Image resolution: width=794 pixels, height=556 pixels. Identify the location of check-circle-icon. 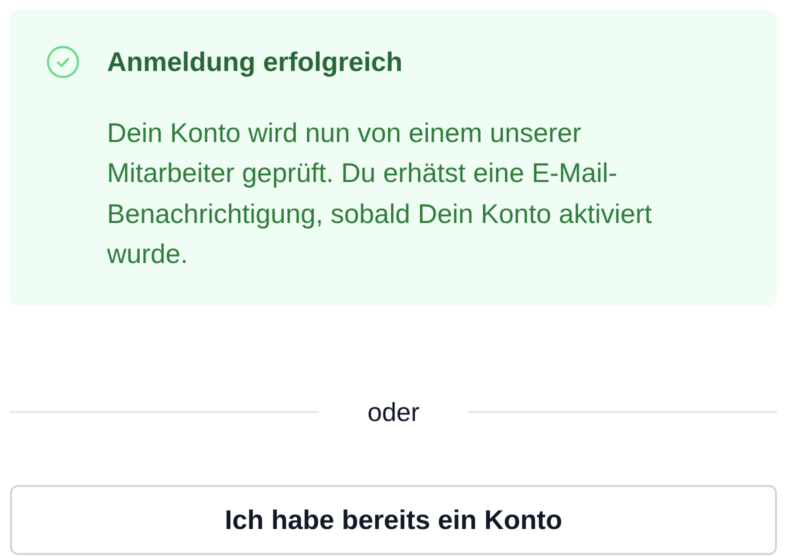
(63, 62).